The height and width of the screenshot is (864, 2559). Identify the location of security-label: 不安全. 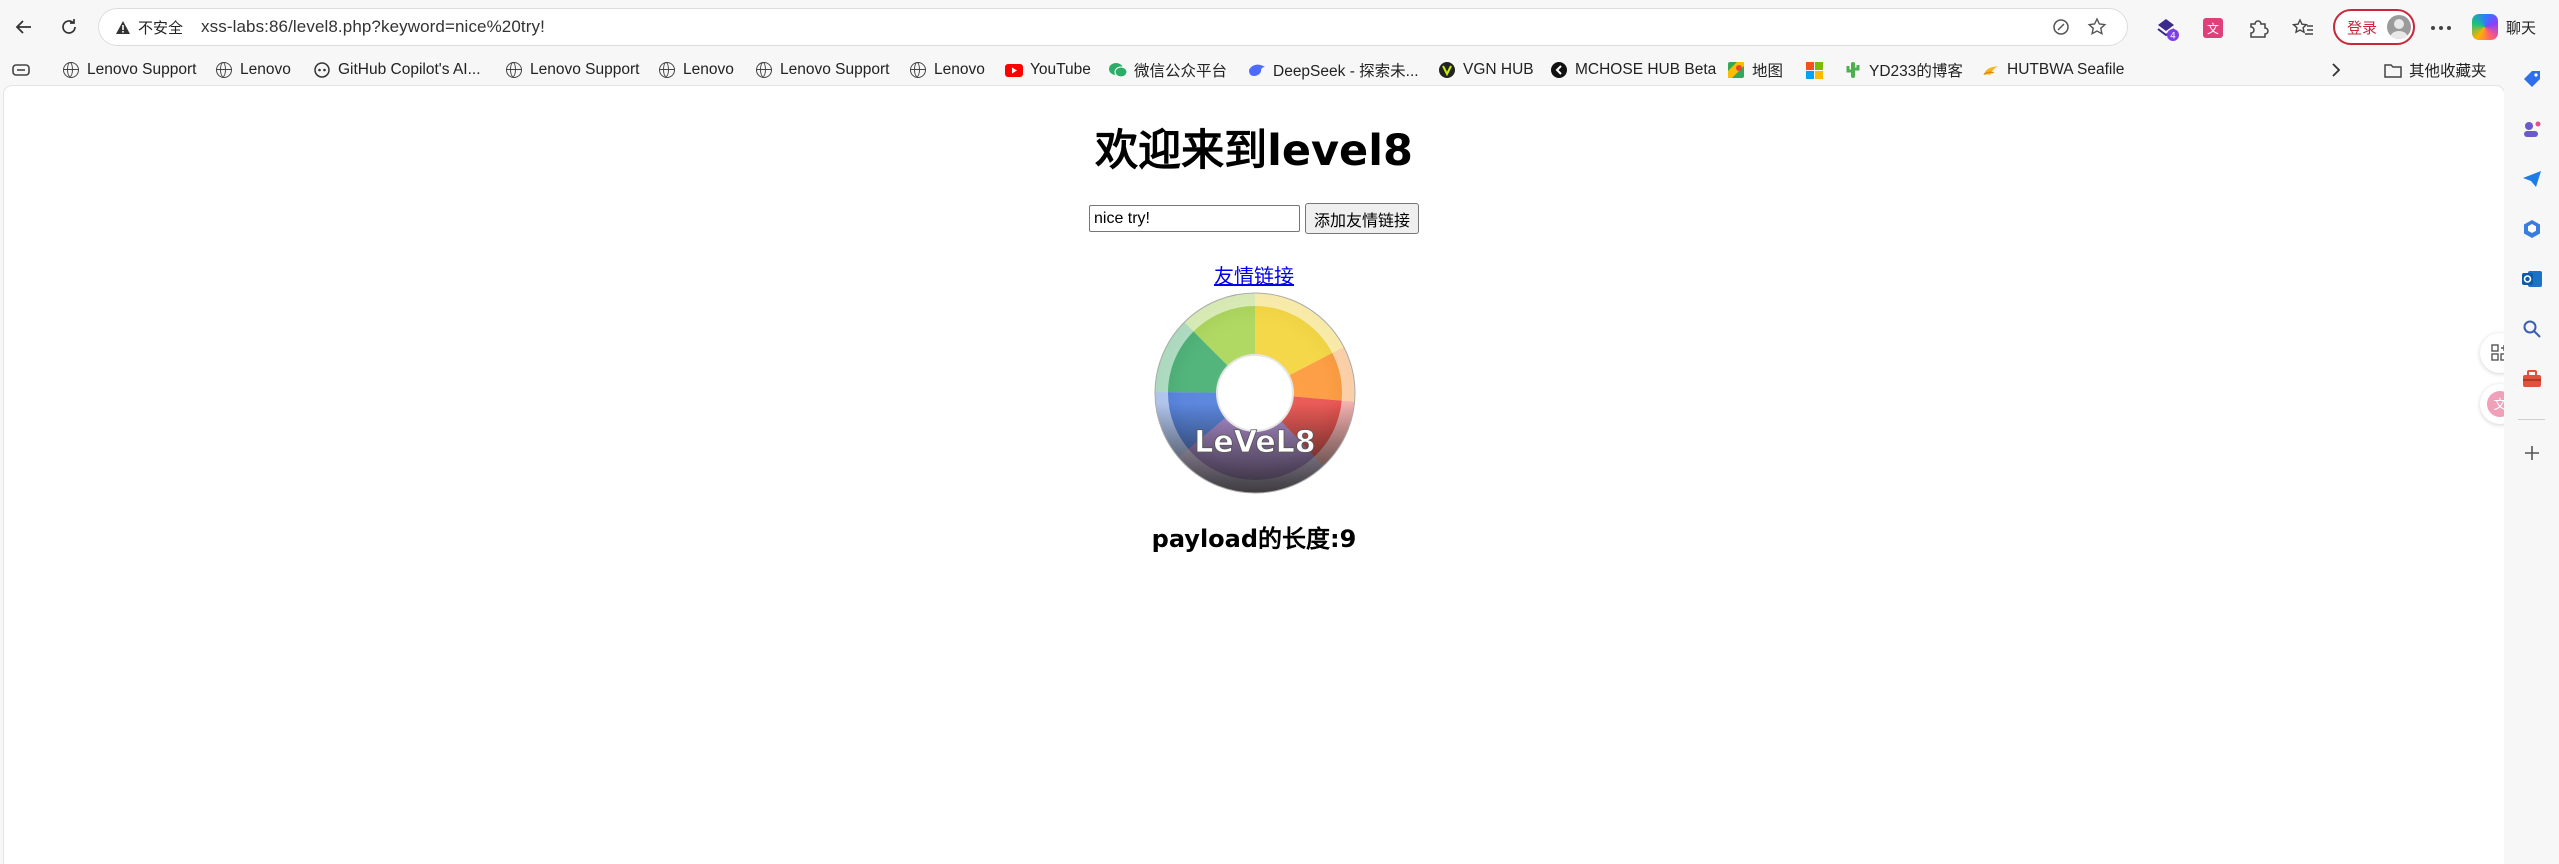
(160, 27).